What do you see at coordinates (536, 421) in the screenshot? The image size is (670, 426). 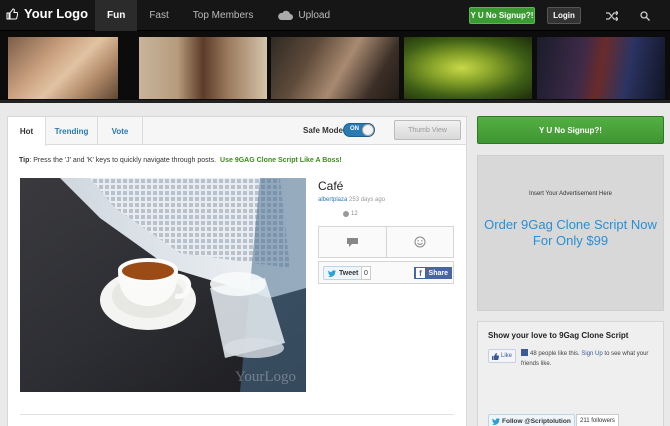 I see `follow-label: Follow @Scriptolution` at bounding box center [536, 421].